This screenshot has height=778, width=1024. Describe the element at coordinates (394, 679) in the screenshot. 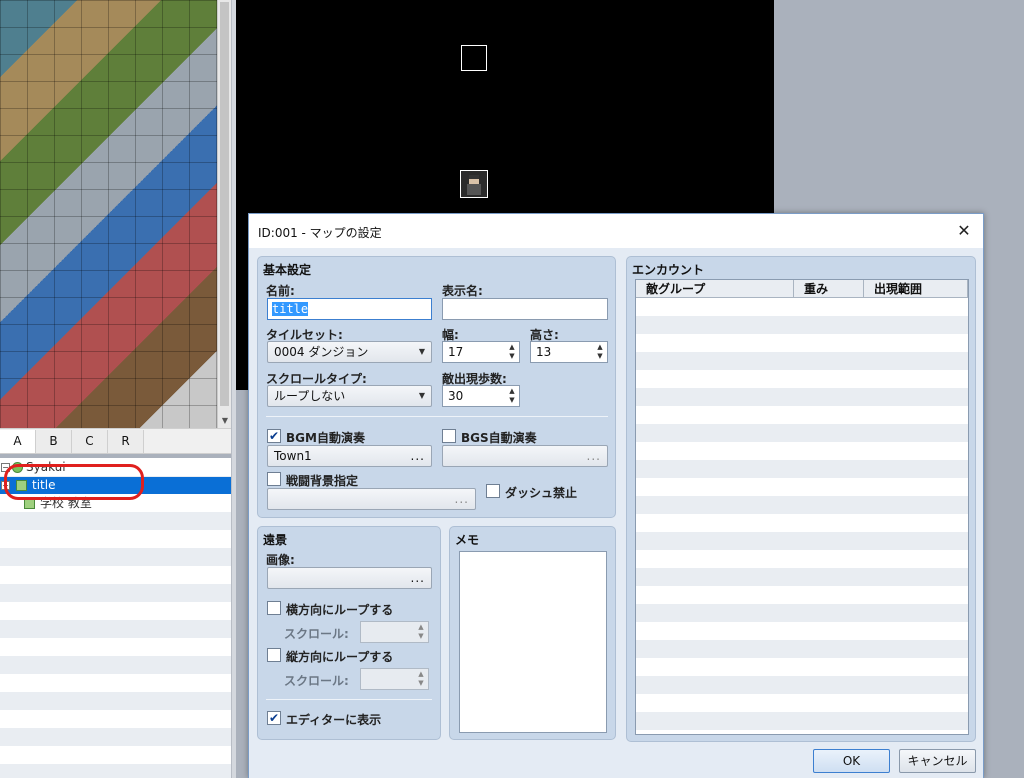

I see `scroll-vertical-stepper: ▲ ▼` at that location.